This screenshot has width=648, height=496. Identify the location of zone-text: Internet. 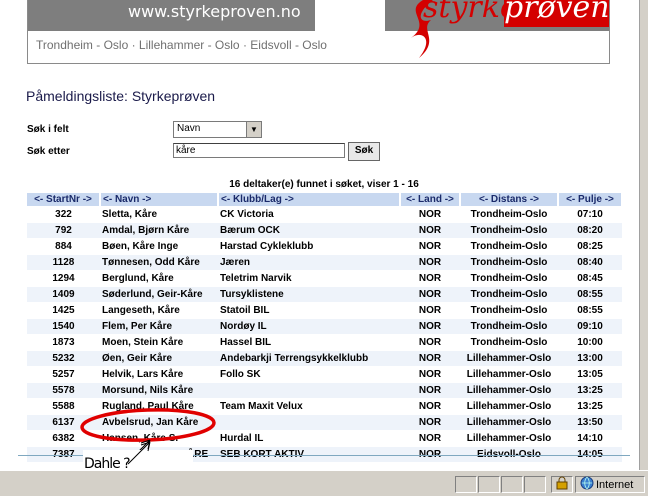
(615, 485).